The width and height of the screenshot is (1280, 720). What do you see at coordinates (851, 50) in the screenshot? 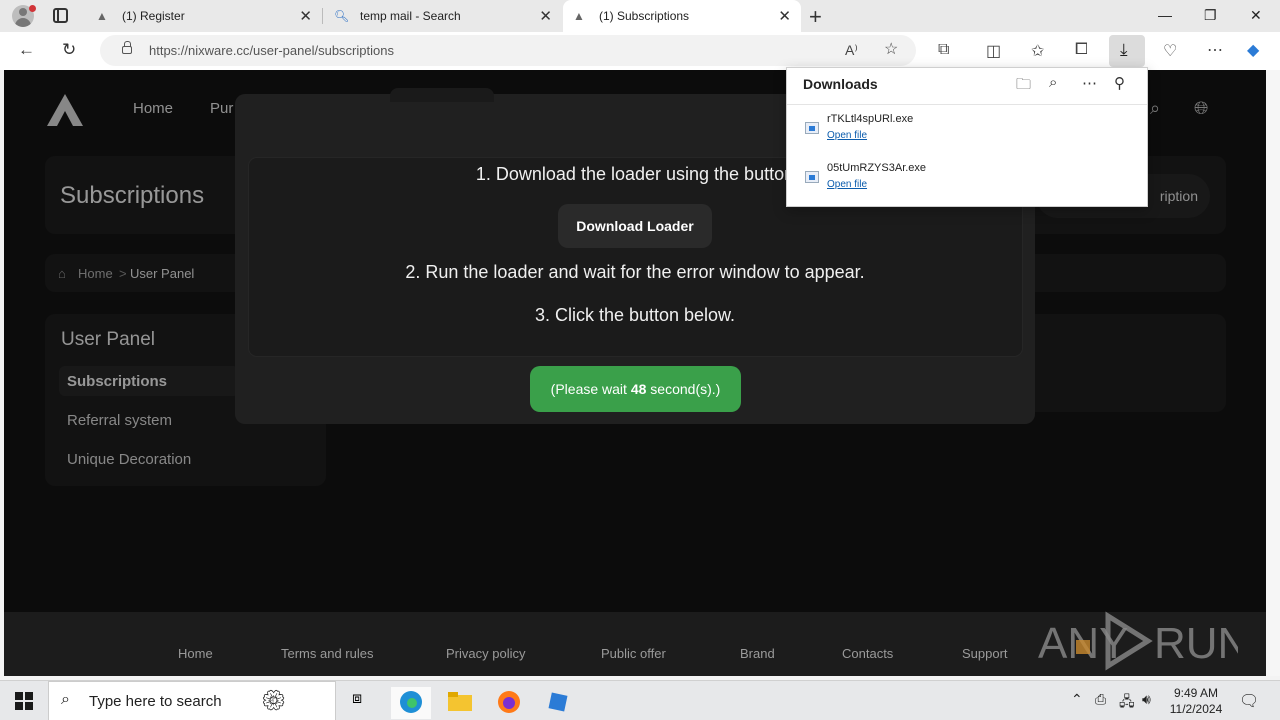
I see `read-aloud-icon: A⁾` at bounding box center [851, 50].